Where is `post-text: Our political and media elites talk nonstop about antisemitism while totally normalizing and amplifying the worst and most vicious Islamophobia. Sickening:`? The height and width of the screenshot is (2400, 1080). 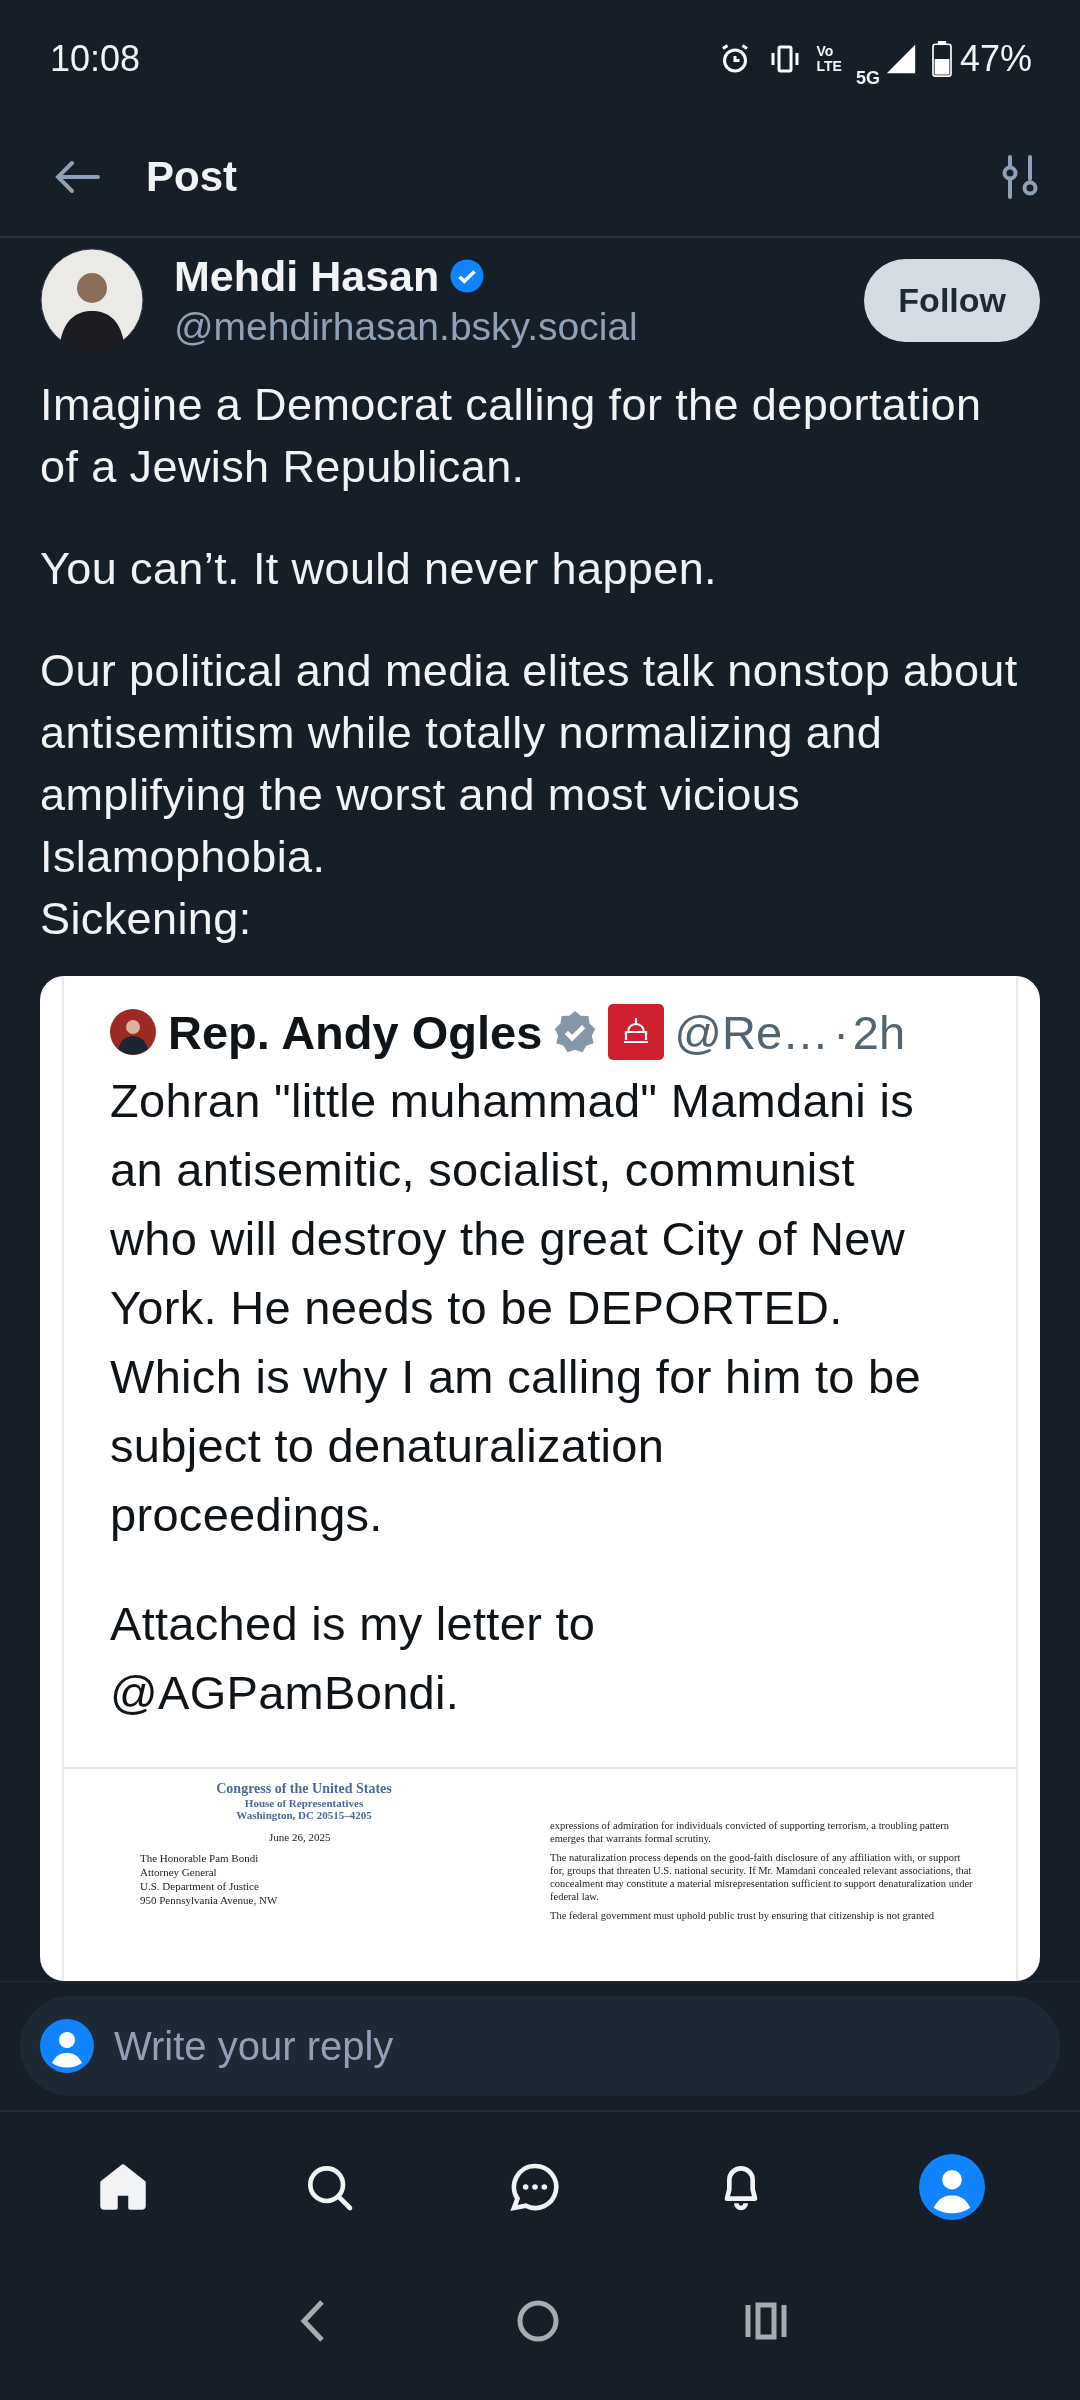
post-text: Our political and media elites talk nonstop about antisemitism while totally normalizing and amplifying the worst and most vicious Islamophobia. Sickening: is located at coordinates (529, 795).